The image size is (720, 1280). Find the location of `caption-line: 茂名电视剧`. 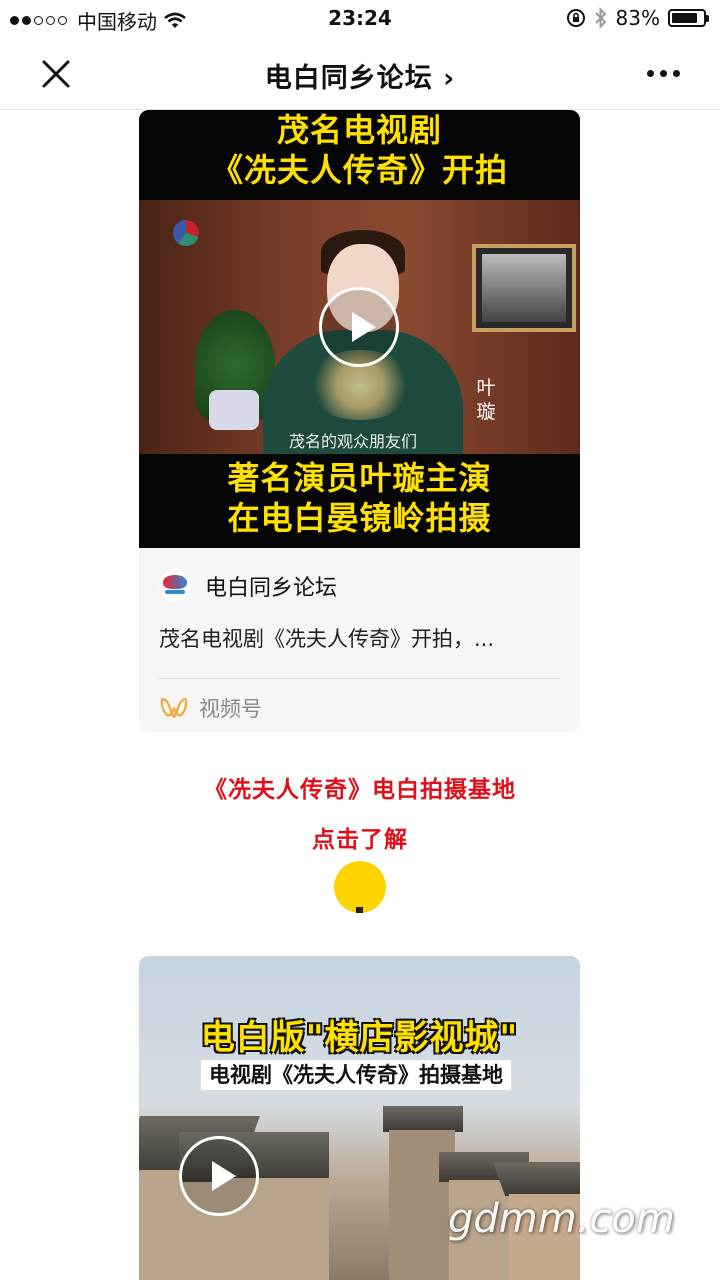

caption-line: 茂名电视剧 is located at coordinates (359, 130).